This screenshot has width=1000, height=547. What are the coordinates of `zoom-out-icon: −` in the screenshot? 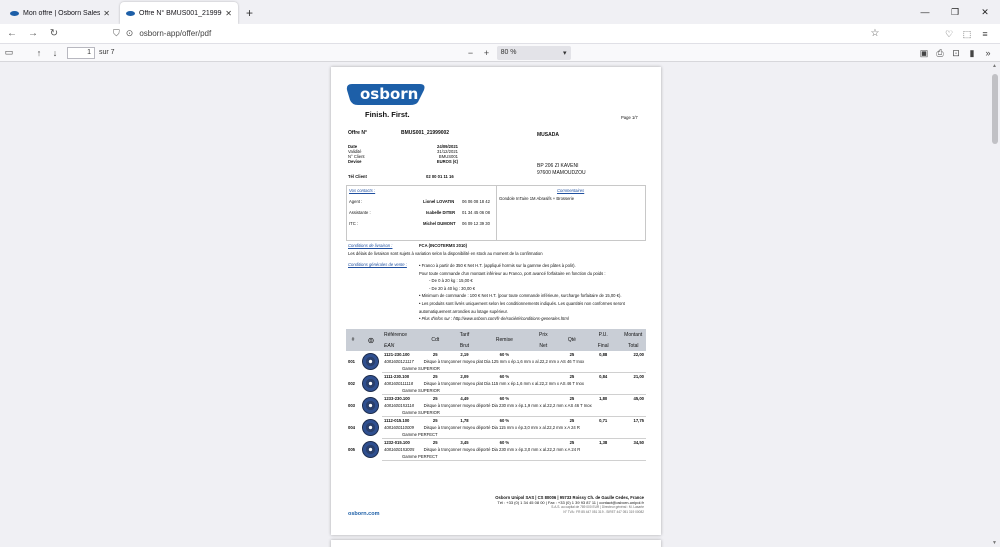 It's located at (471, 53).